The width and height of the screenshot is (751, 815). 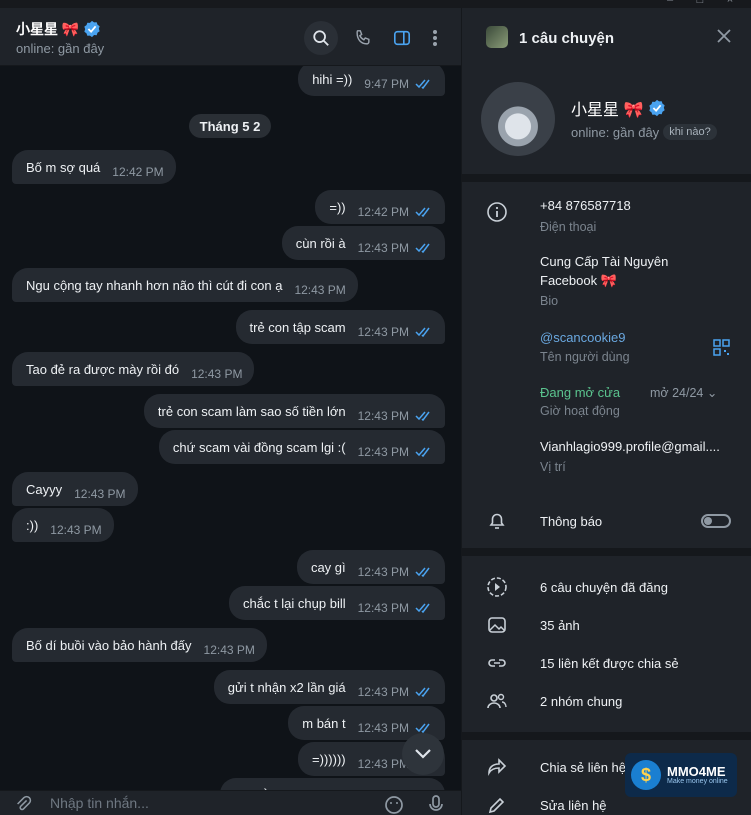 I want to click on shared-media-item: 15 liên kết được chia sẻ, so click(x=640, y=663).